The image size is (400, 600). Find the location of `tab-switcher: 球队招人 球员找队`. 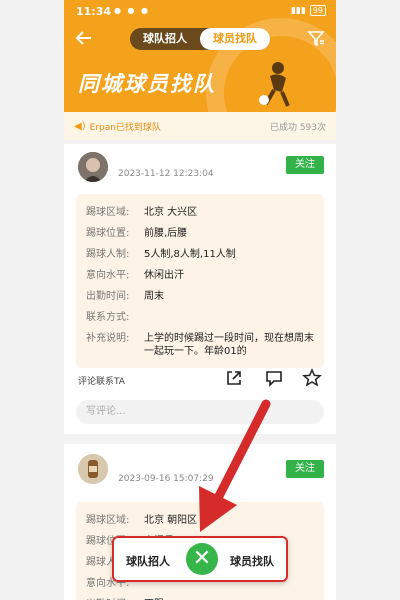

tab-switcher: 球队招人 球员找队 is located at coordinates (200, 39).